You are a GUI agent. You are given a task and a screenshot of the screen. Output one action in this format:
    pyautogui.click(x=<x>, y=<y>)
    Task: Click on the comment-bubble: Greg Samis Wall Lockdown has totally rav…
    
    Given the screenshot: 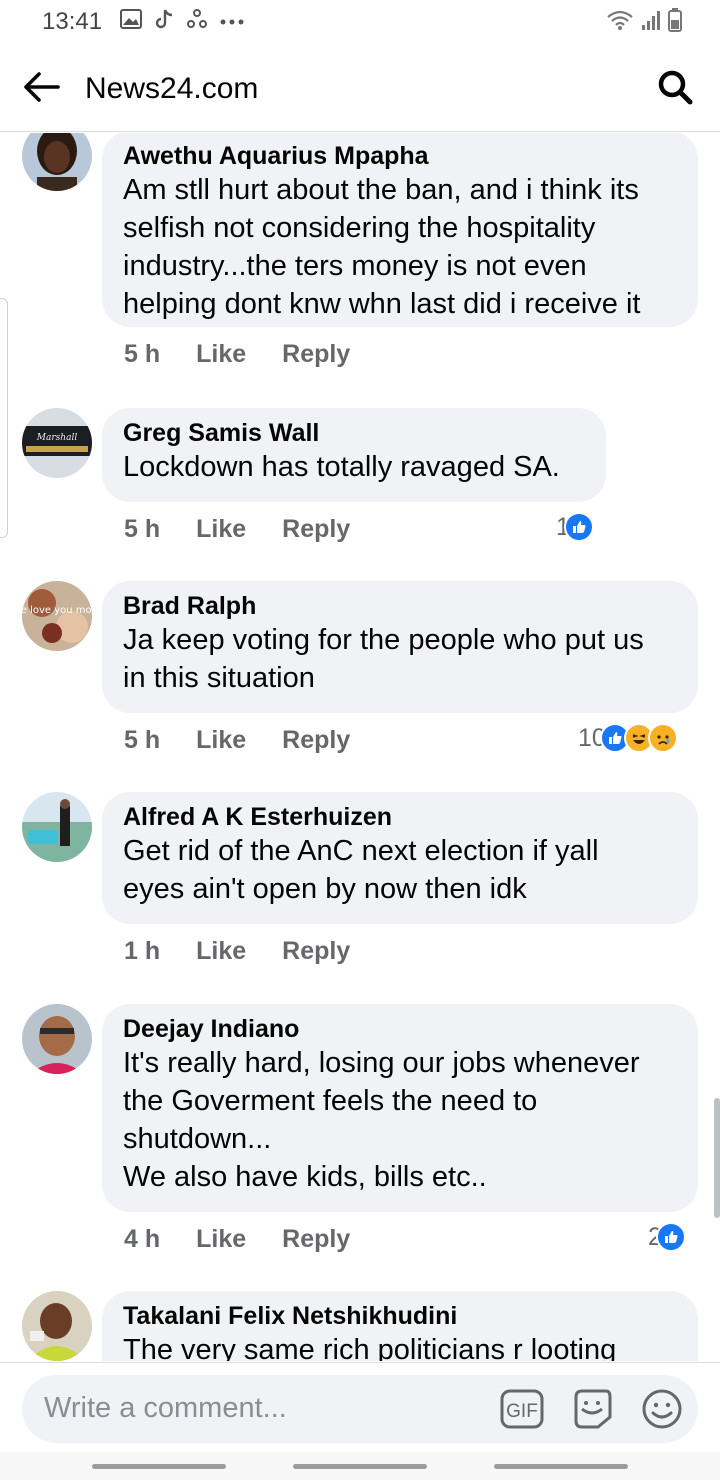 What is the action you would take?
    pyautogui.click(x=354, y=455)
    